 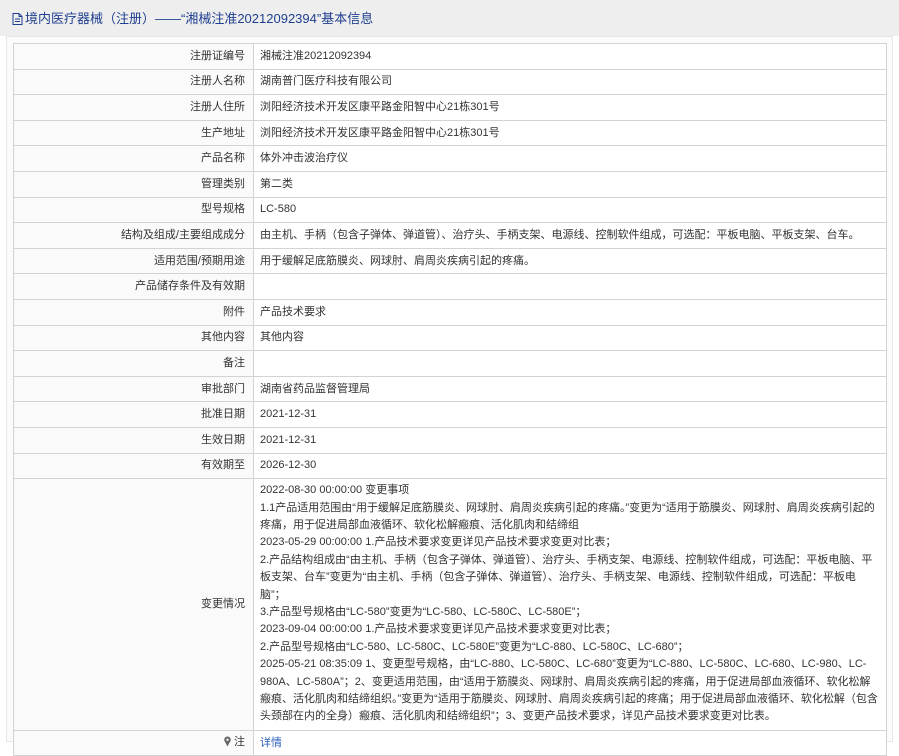 What do you see at coordinates (133, 235) in the screenshot?
I see `row-label: 结构及组成/主要组成成分` at bounding box center [133, 235].